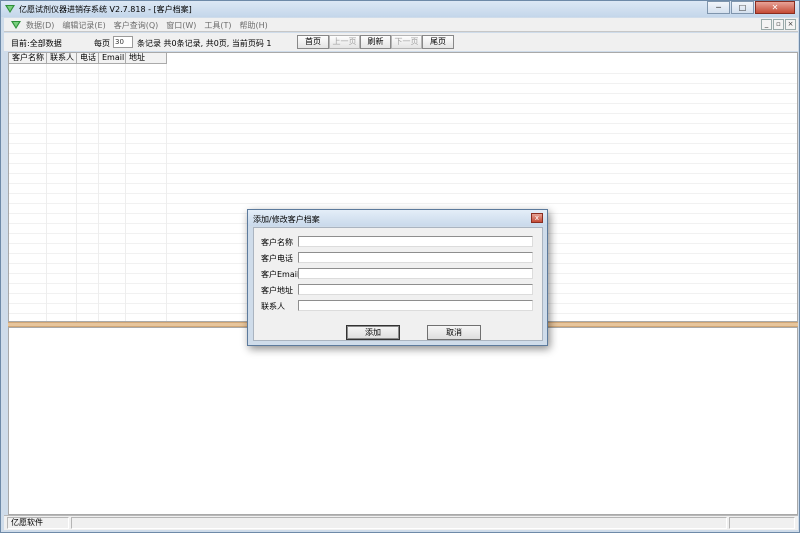 This screenshot has width=800, height=533. What do you see at coordinates (62, 58) in the screenshot?
I see `column-header-contact: 联系人` at bounding box center [62, 58].